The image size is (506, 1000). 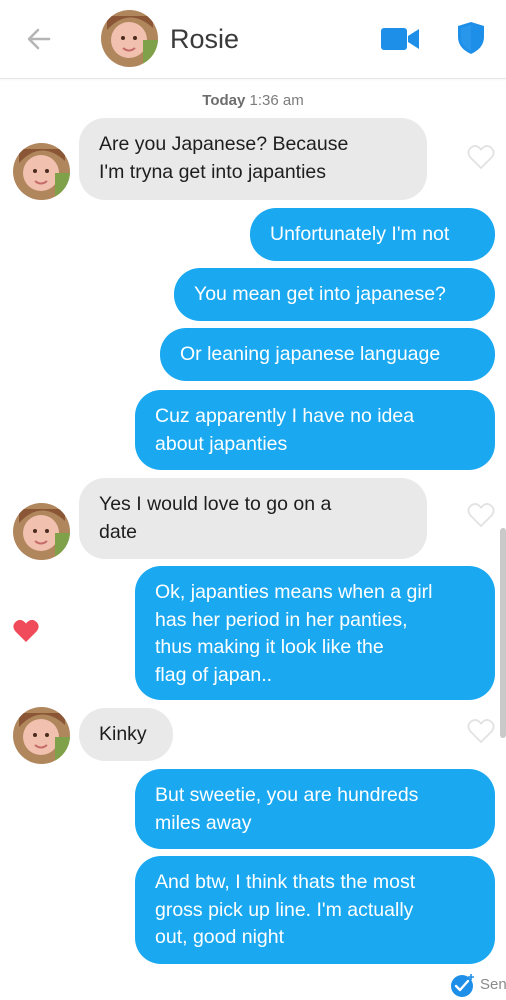 I want to click on incoming-message: Kinky, so click(x=126, y=734).